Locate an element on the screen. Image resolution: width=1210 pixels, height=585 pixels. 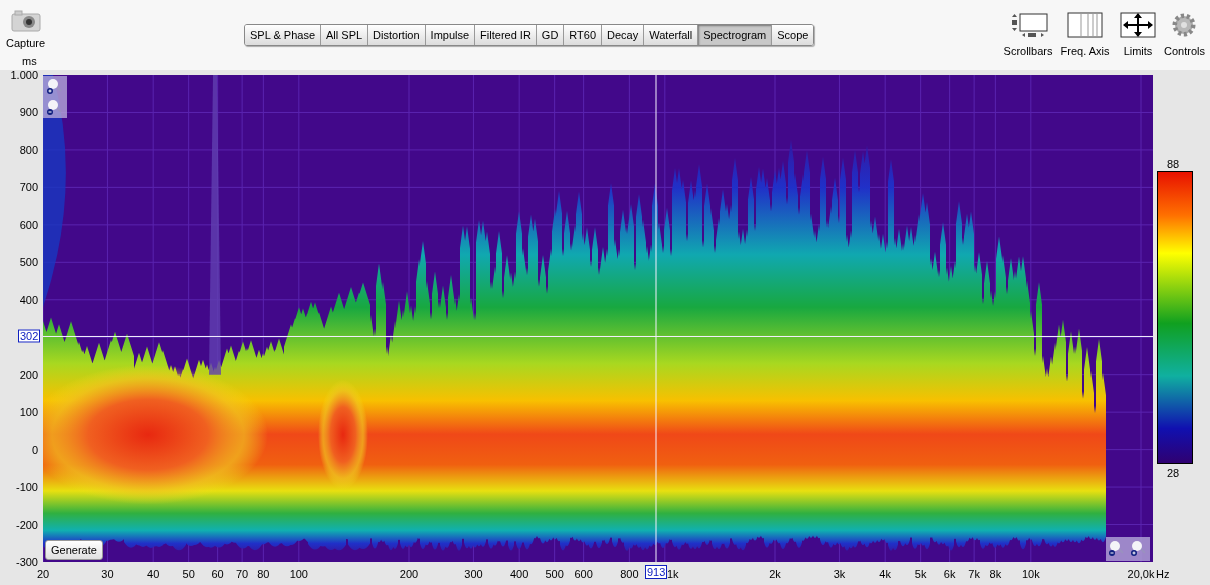
axis-tick-label: 700 is located at coordinates (28, 188).